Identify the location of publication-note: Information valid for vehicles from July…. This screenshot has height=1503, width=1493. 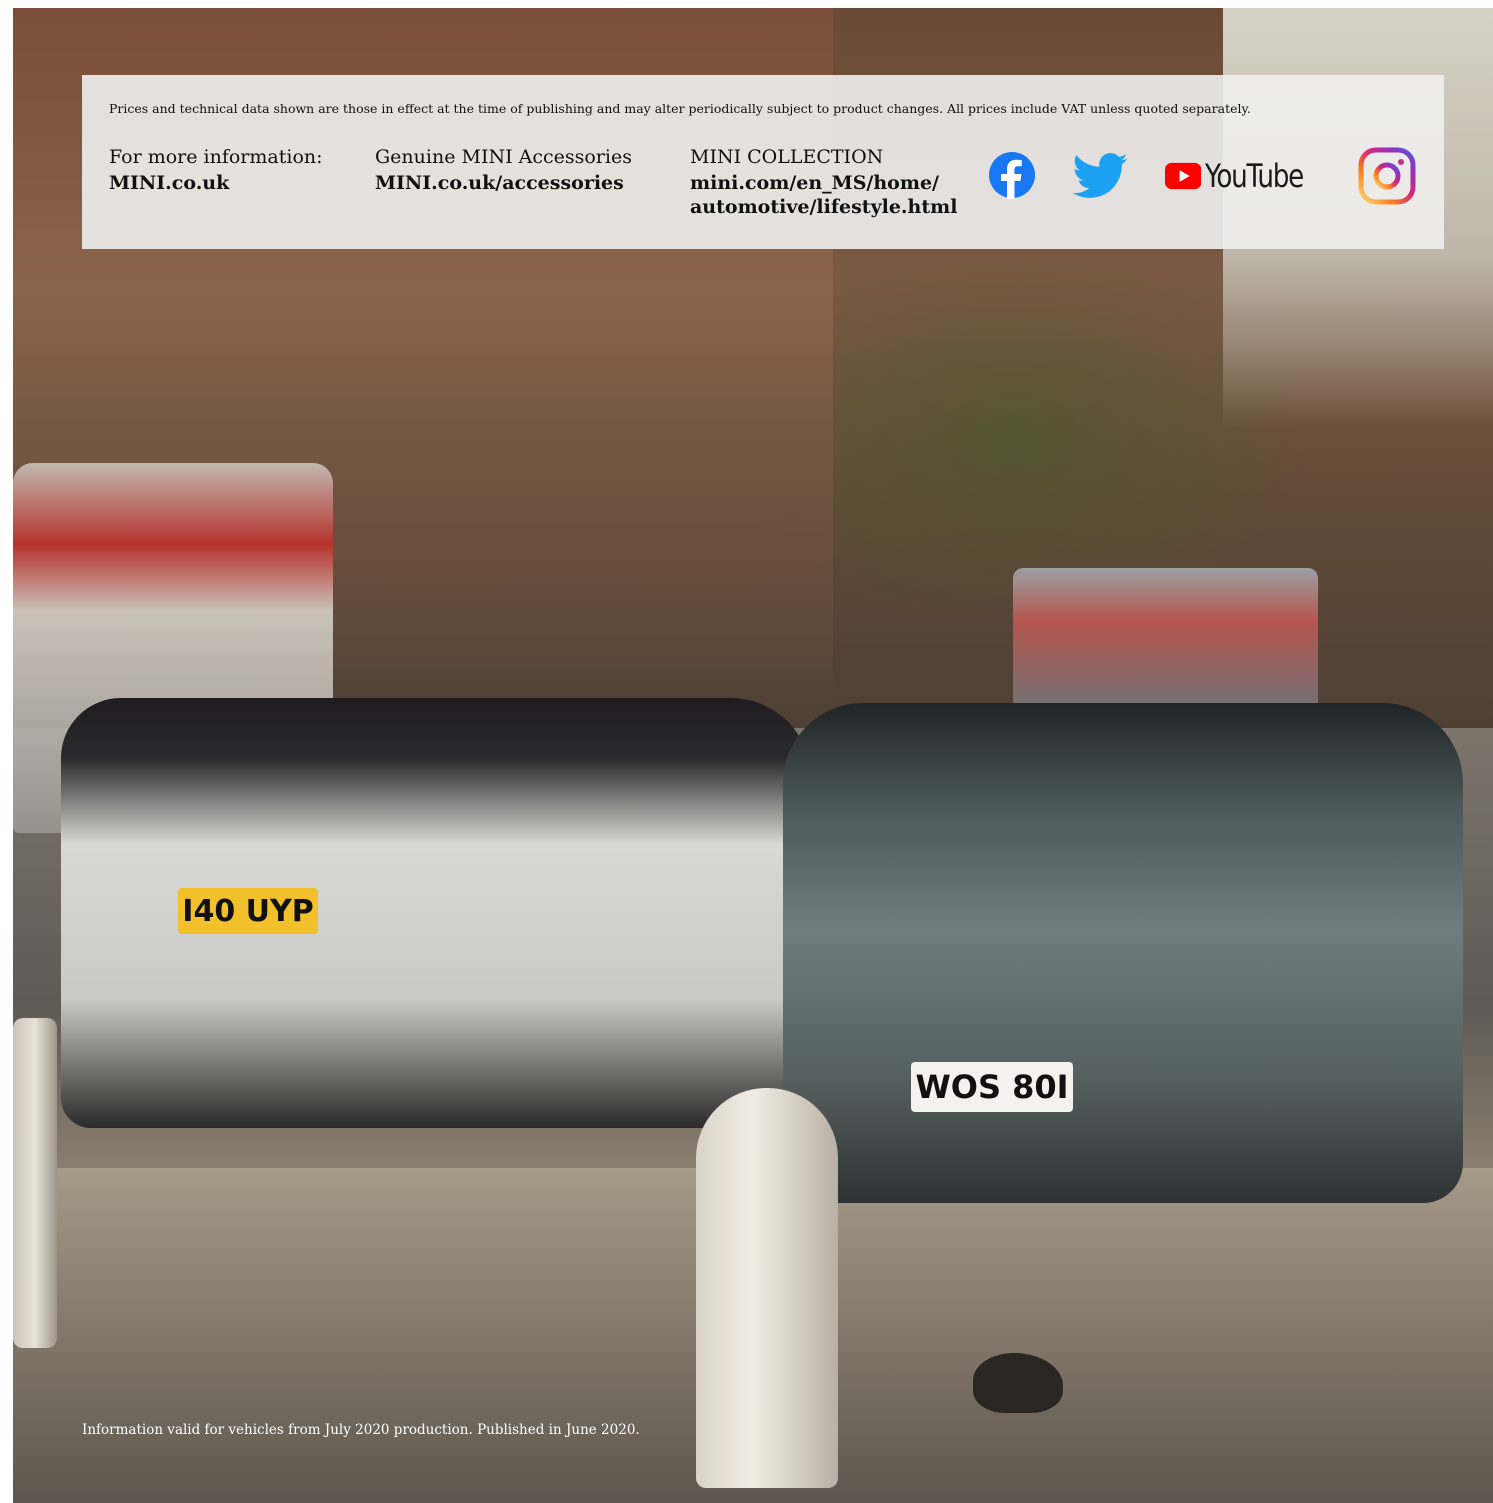
(361, 1430).